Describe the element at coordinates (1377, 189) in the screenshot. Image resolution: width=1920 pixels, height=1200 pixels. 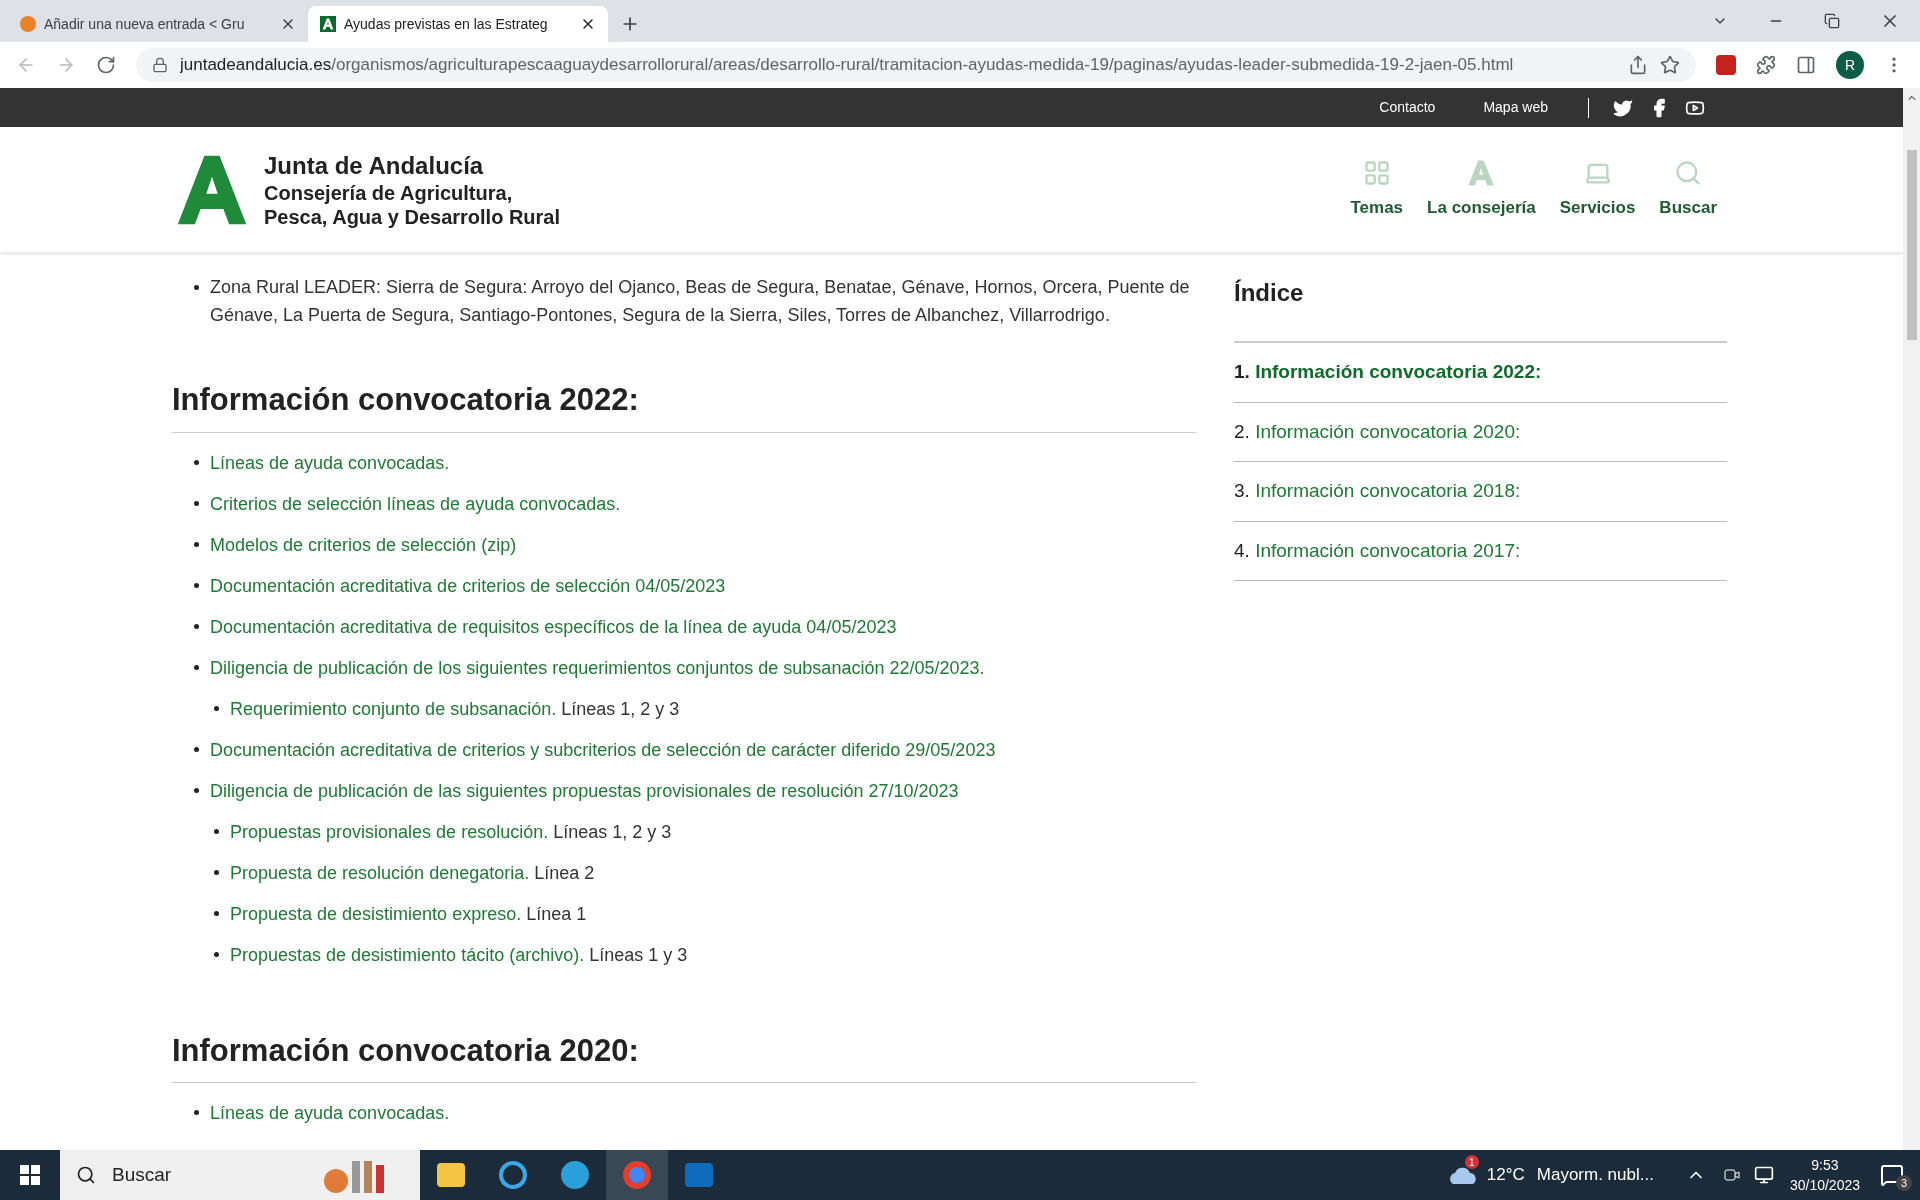
I see `nav-link: Temas` at that location.